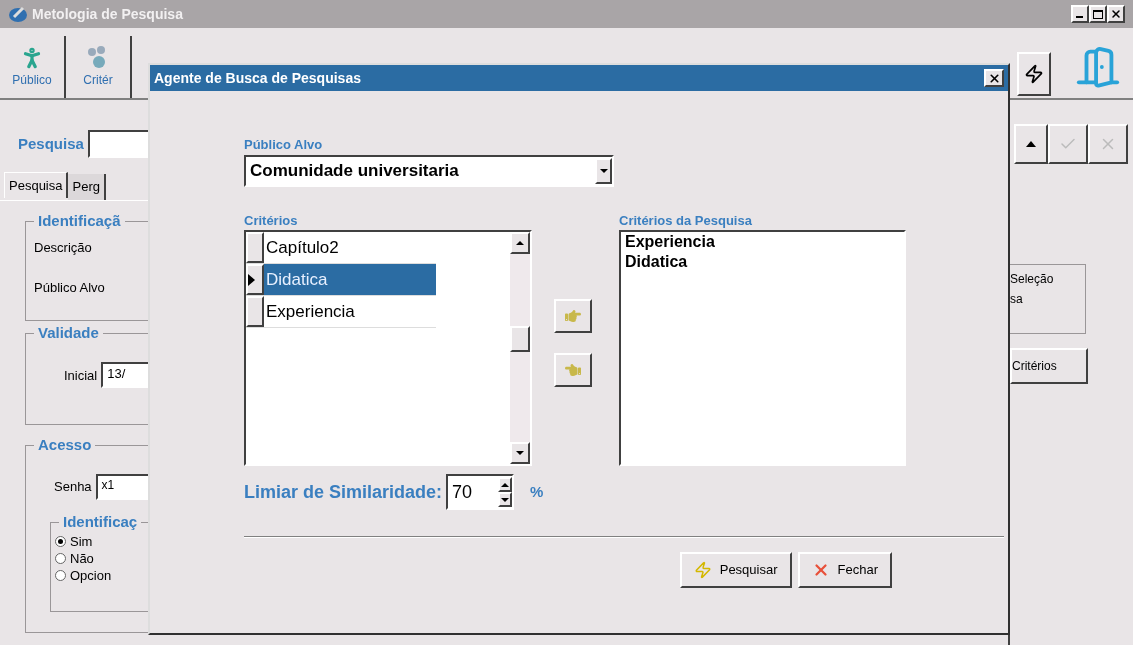  What do you see at coordinates (686, 220) in the screenshot?
I see `search-criteria-label: Critérios da Pesquisa` at bounding box center [686, 220].